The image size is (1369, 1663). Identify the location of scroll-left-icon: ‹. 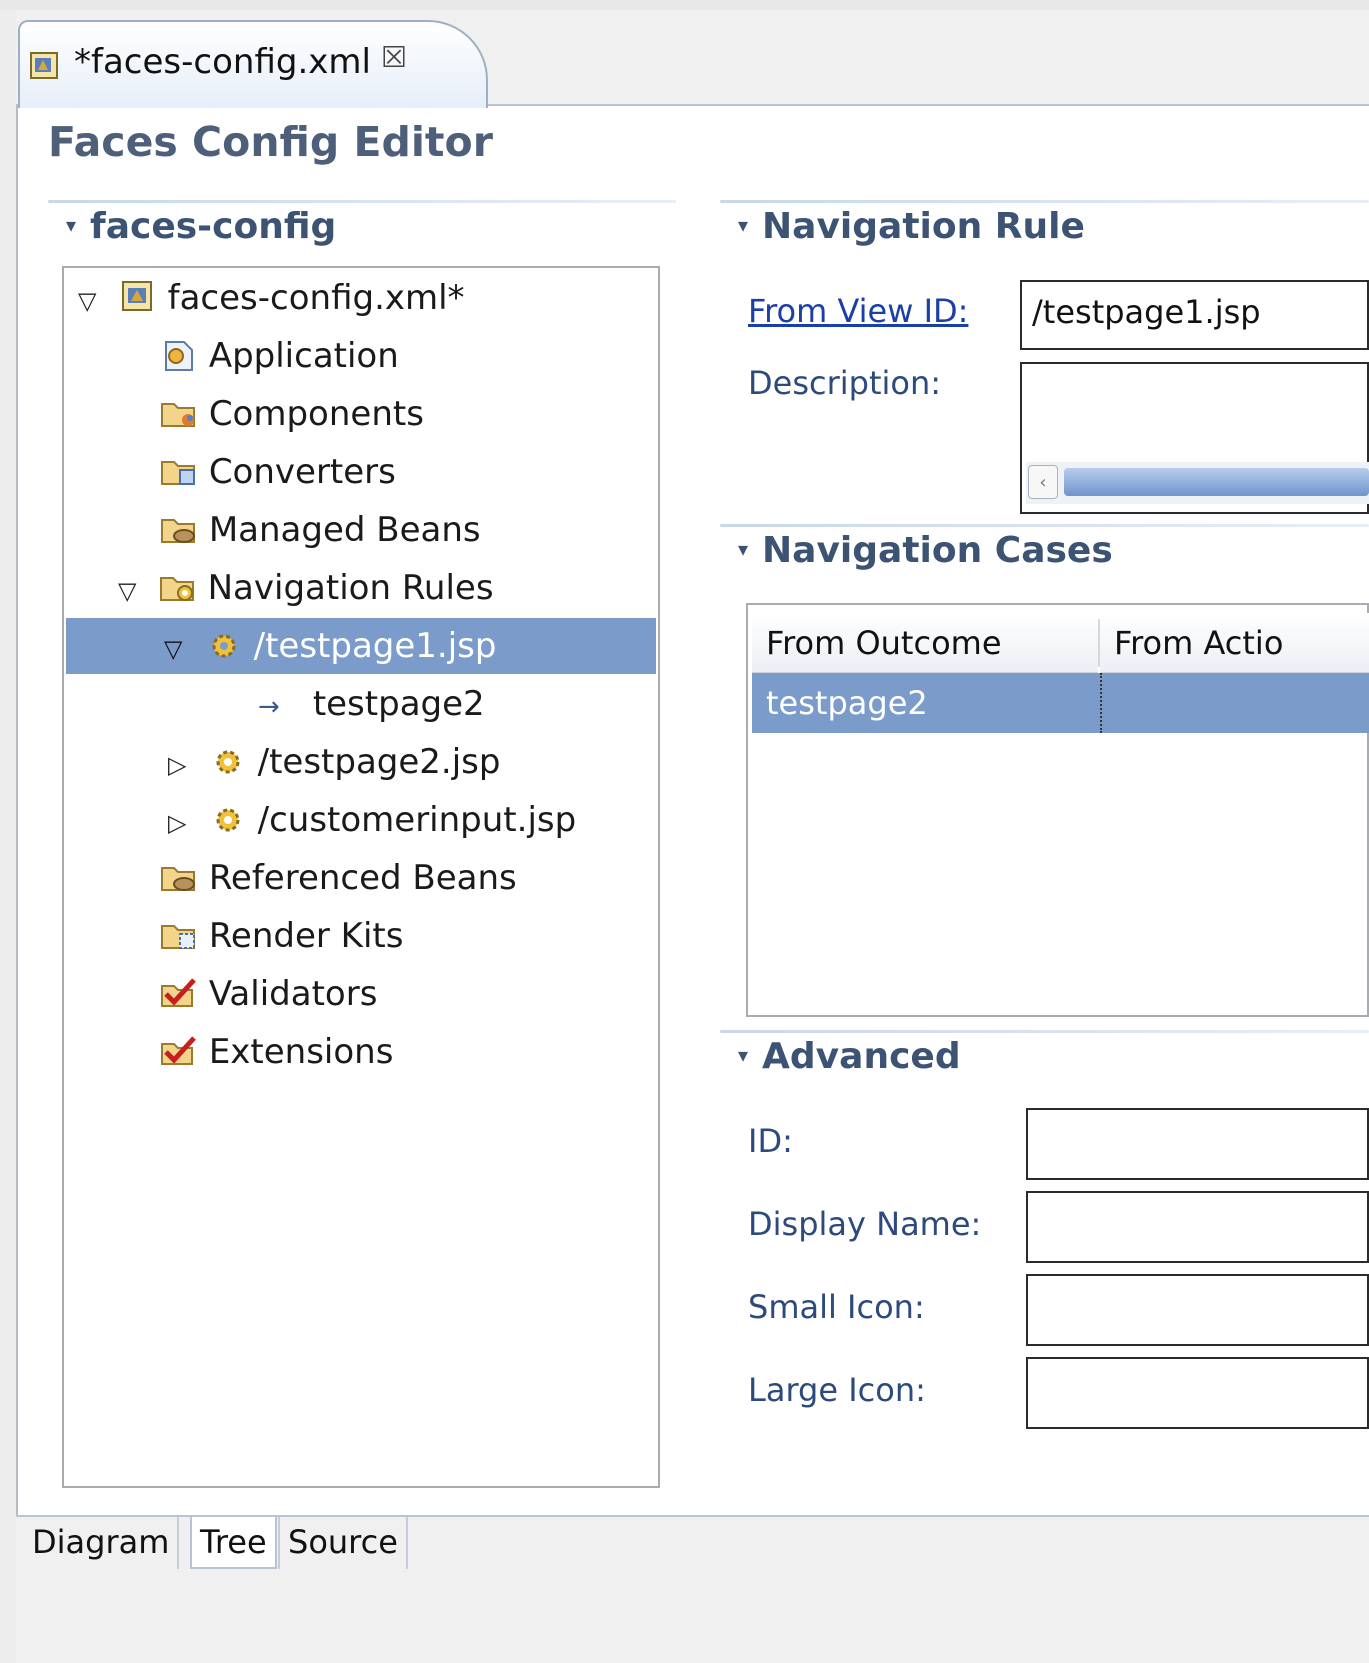
(1043, 482).